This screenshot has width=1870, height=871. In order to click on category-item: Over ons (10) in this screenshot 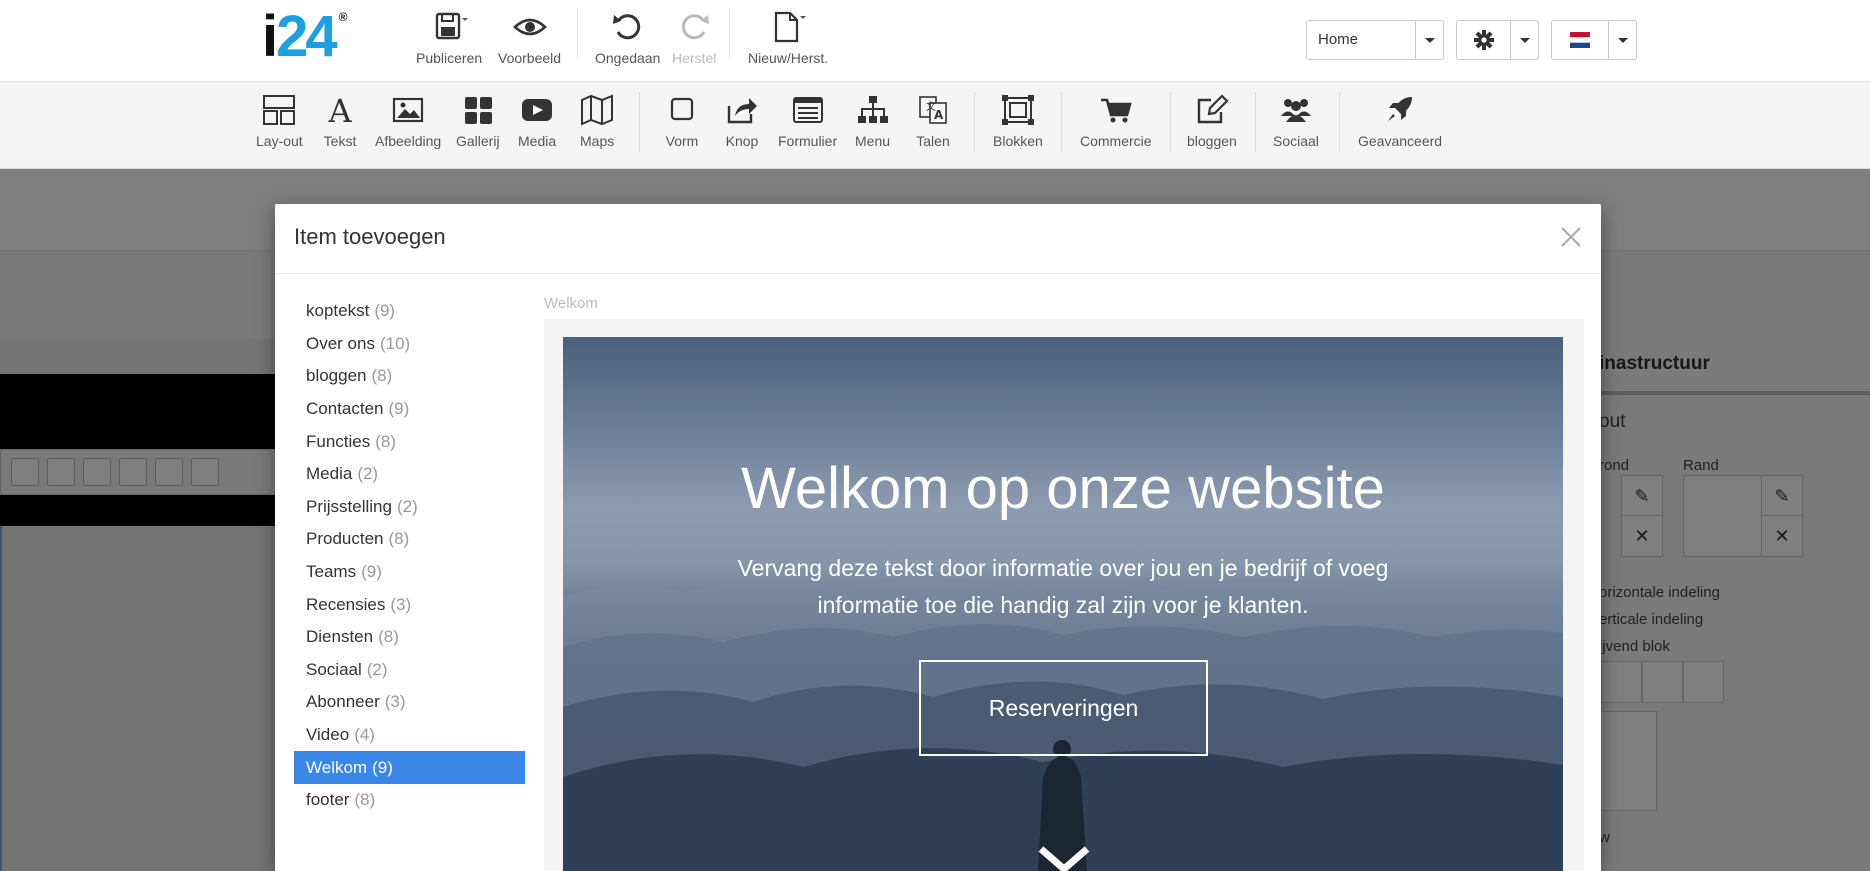, I will do `click(409, 344)`.